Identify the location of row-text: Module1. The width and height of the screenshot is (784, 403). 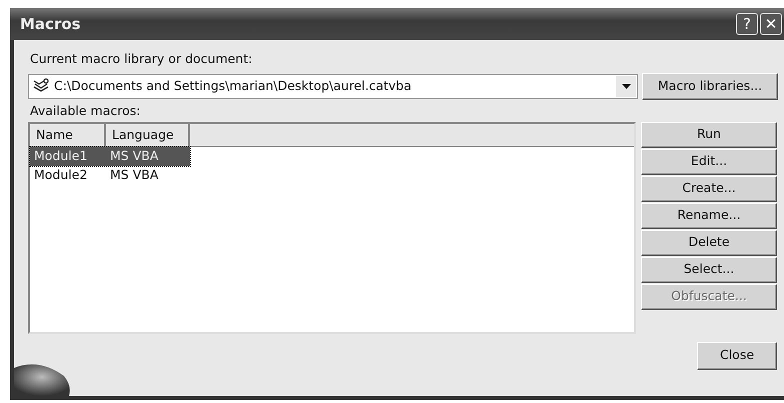
(61, 156).